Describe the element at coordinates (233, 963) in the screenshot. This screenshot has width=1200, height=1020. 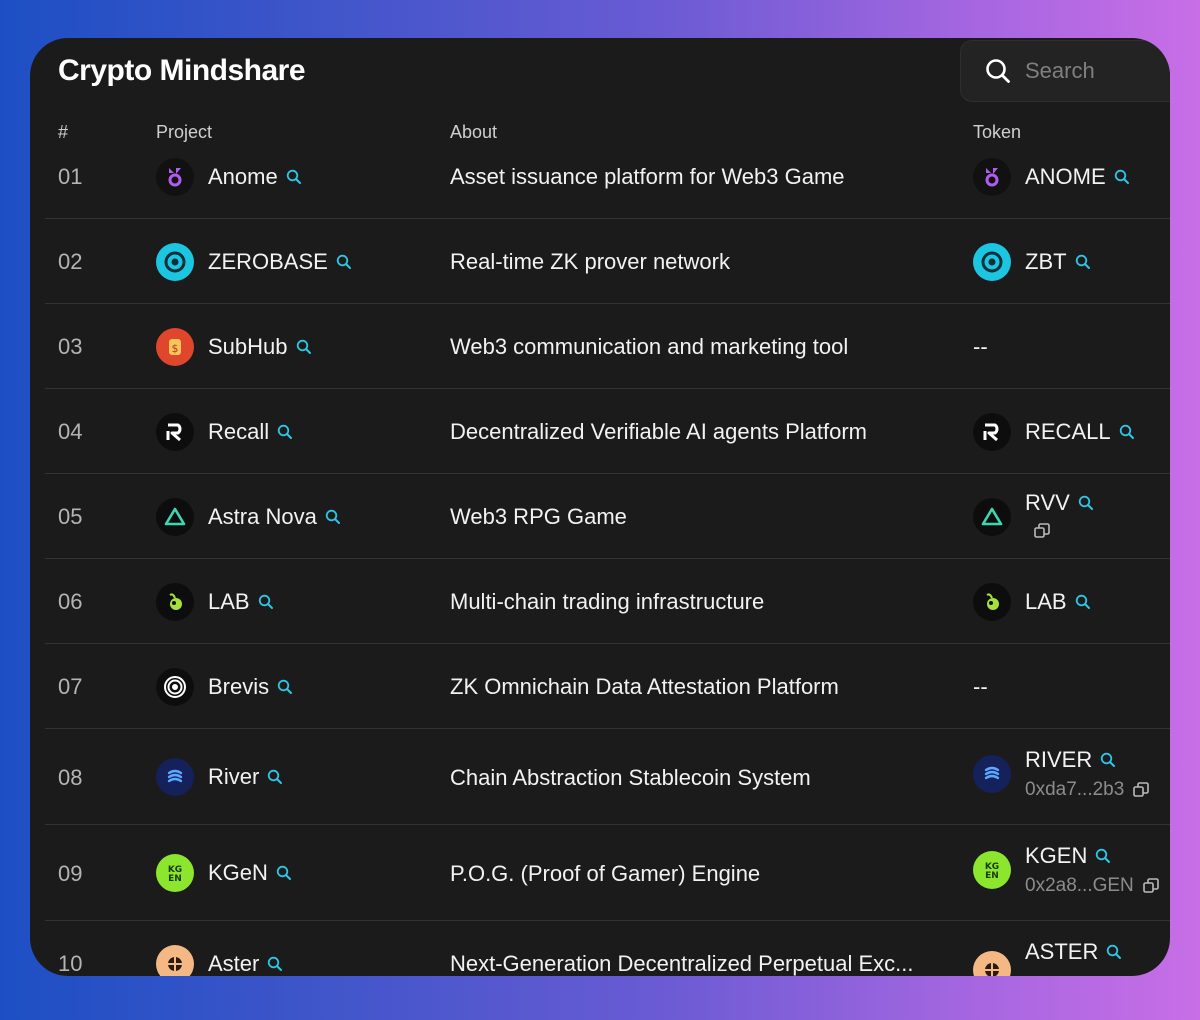
I see `project-name: Aster` at that location.